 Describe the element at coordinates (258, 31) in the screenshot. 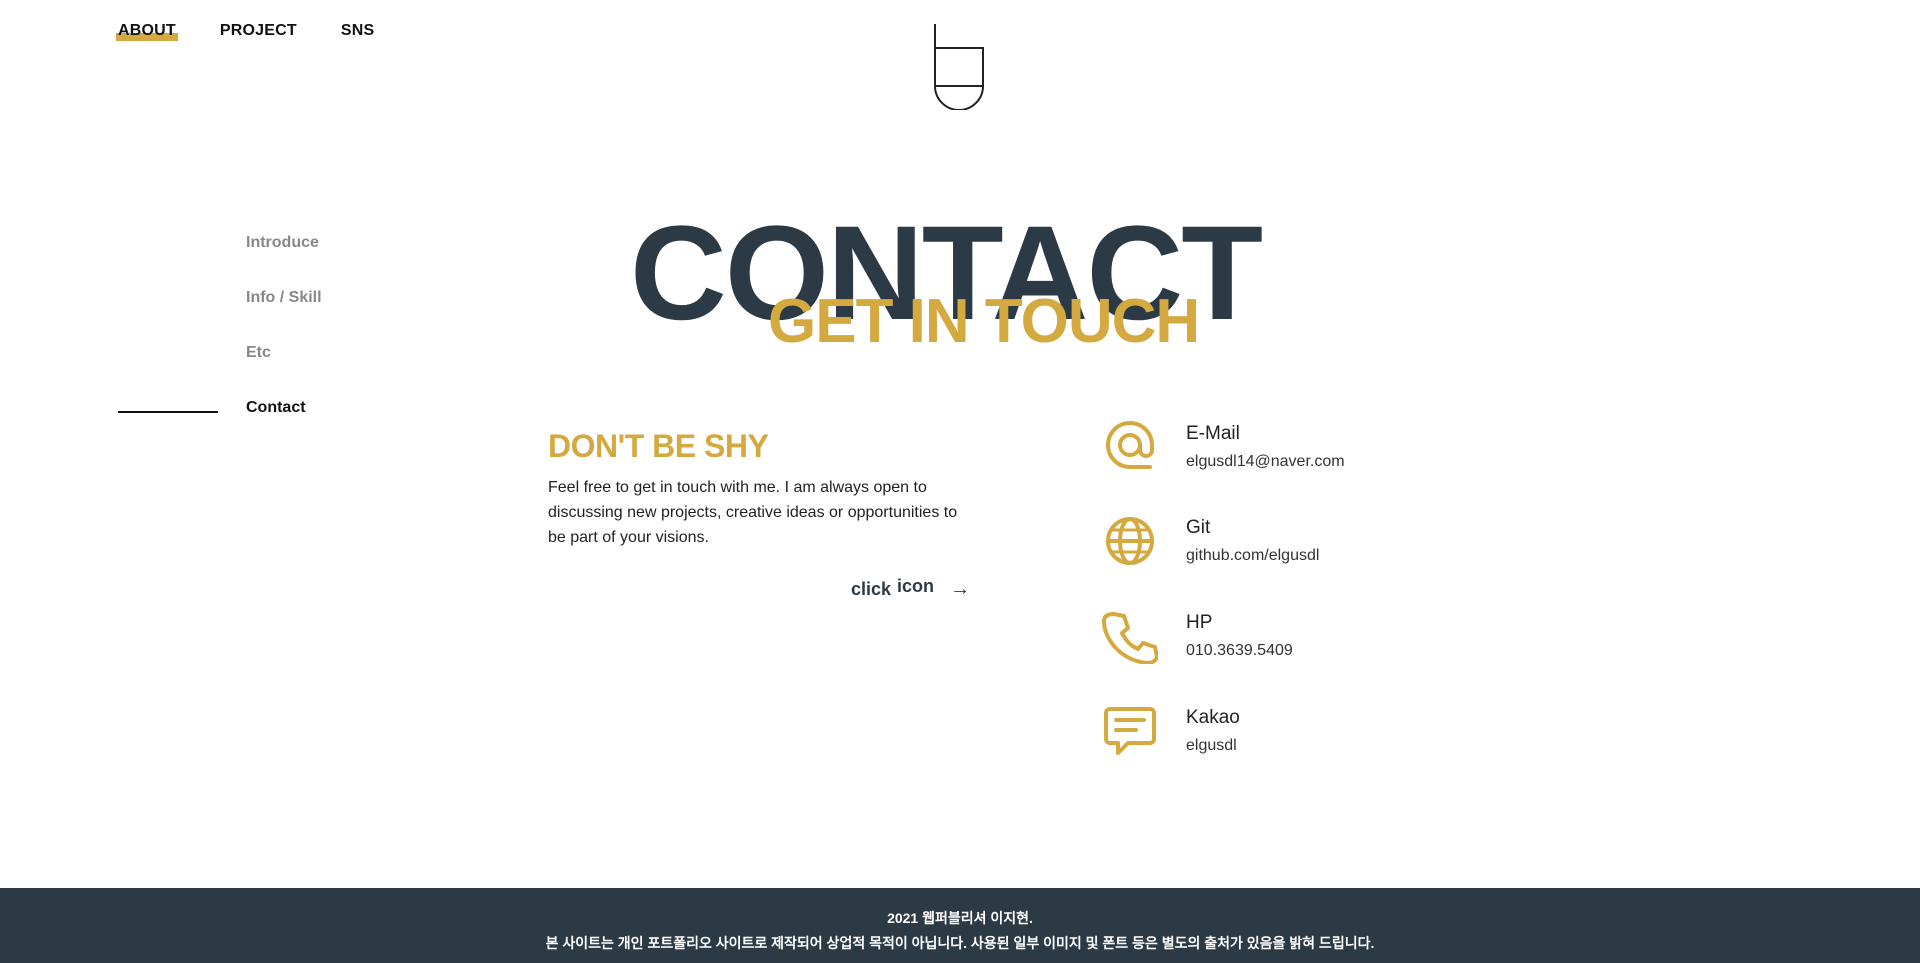

I see `nav-project: PROJECT` at that location.